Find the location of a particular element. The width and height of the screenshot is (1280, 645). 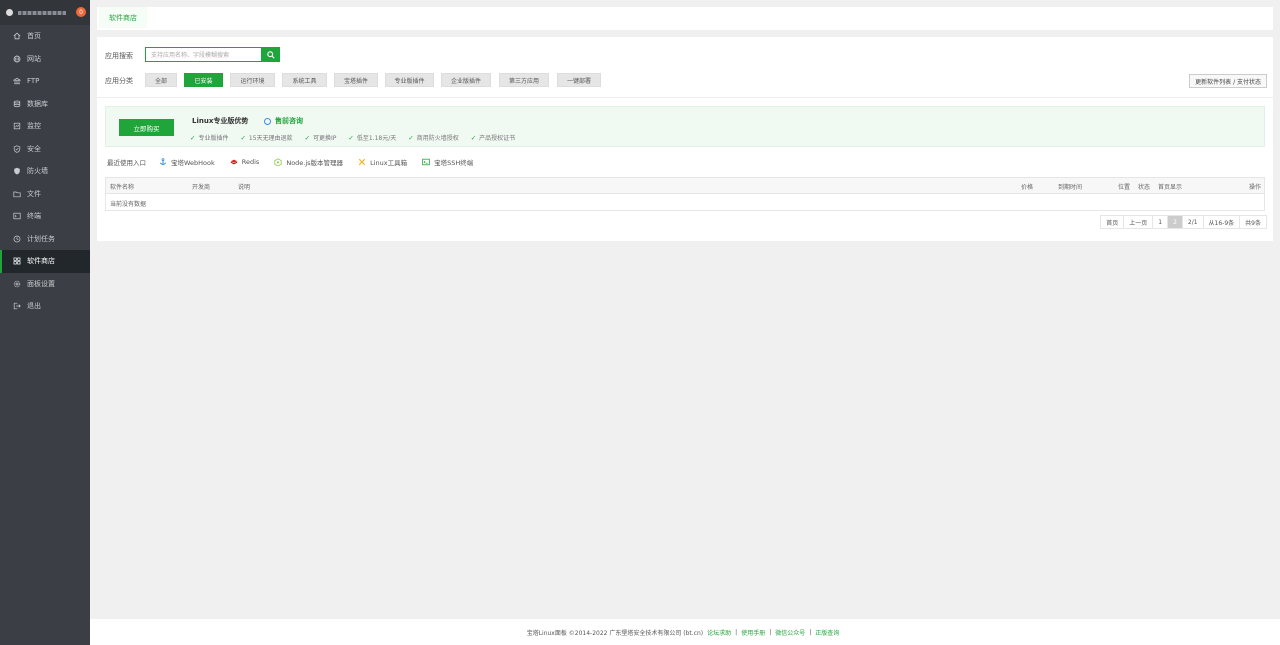

sidebar-item-label: 监控 is located at coordinates (34, 126).